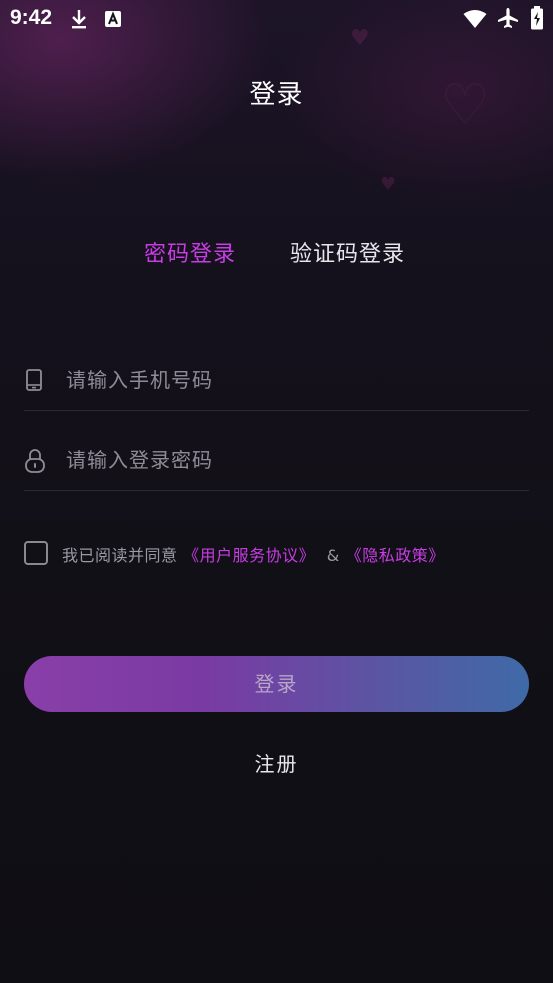  Describe the element at coordinates (276, 19) in the screenshot. I see `status-bar: 9:42` at that location.